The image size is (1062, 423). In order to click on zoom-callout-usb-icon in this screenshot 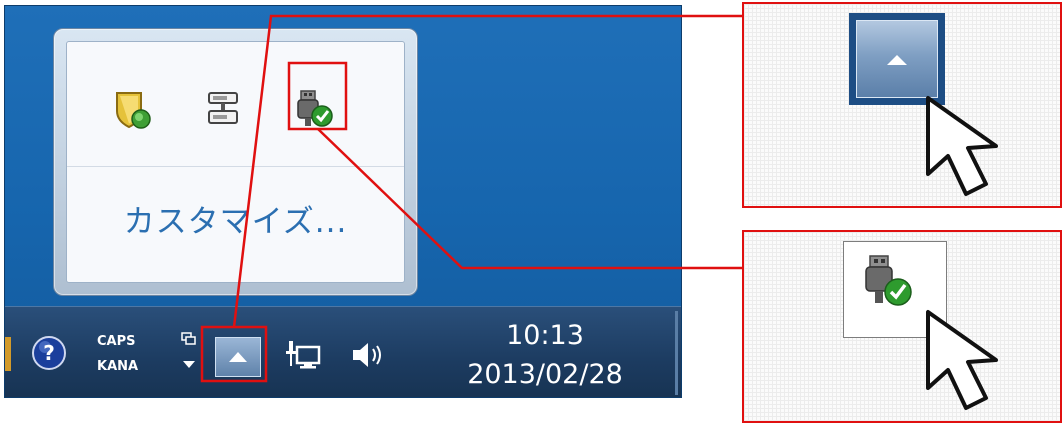, I will do `click(902, 326)`.